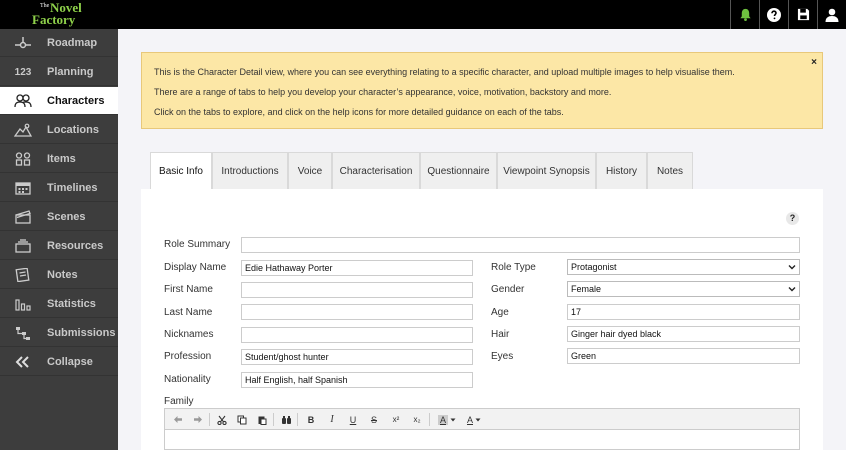 The height and width of the screenshot is (450, 846). I want to click on sidebar-item-label: Resources, so click(75, 246).